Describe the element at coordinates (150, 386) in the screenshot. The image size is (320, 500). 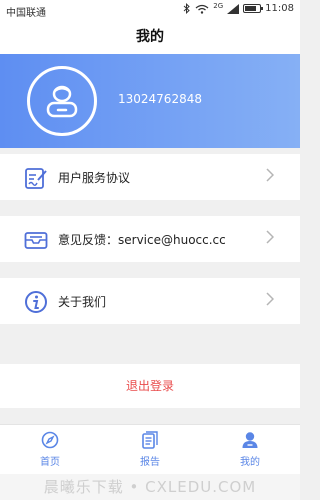
I see `logout-button: 退出登录` at that location.